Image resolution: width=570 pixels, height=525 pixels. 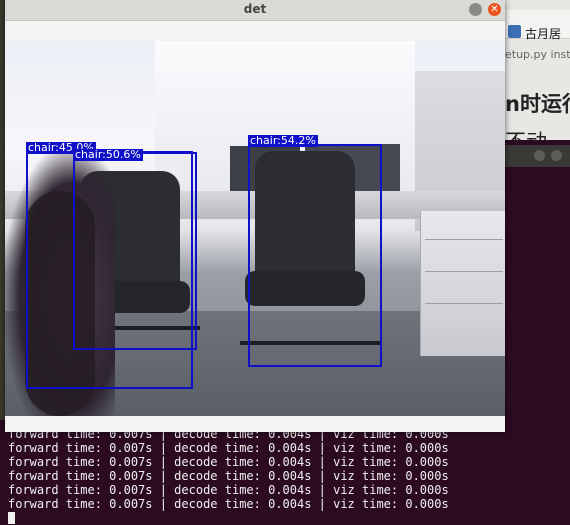 I want to click on detection-label: chair:50.6%, so click(x=108, y=154).